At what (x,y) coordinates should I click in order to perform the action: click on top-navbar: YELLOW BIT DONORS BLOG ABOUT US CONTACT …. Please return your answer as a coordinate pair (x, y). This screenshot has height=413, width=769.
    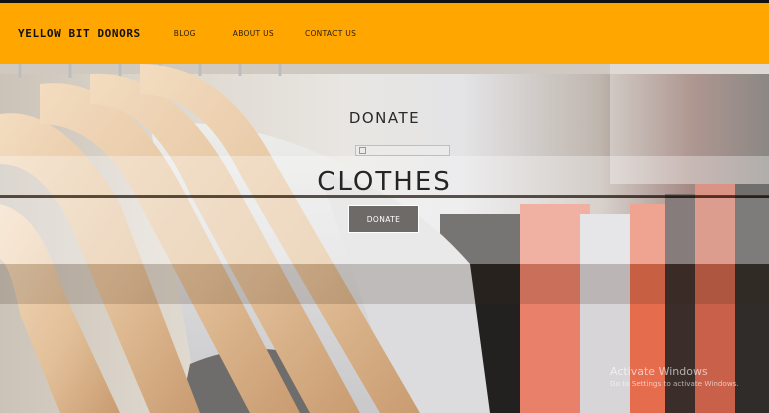
    Looking at the image, I should click on (384, 33).